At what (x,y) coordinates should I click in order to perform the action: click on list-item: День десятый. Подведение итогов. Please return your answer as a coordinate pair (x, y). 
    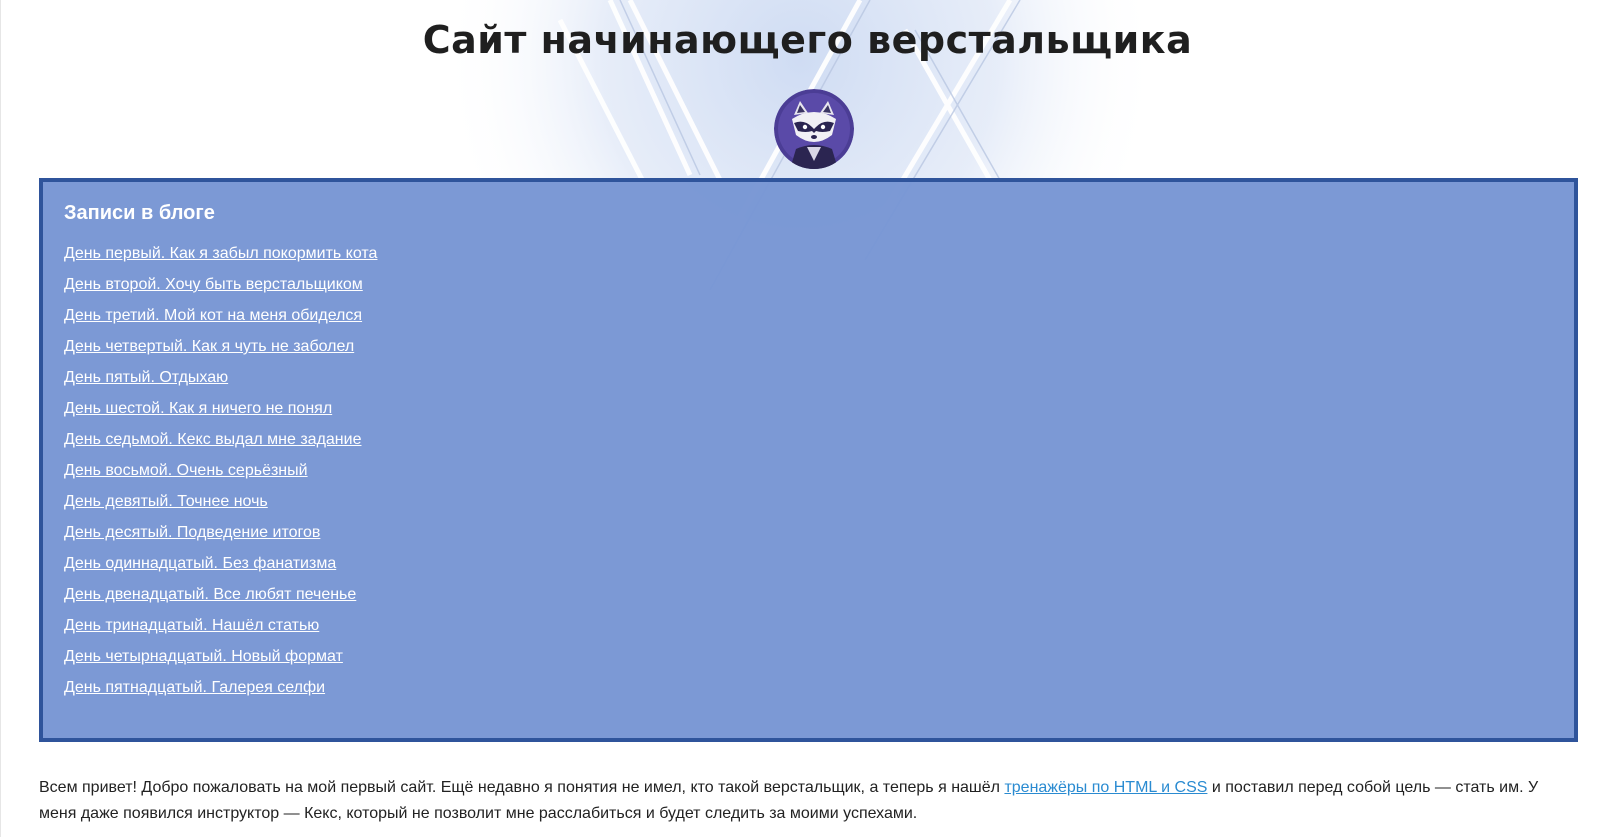
    Looking at the image, I should click on (220, 539).